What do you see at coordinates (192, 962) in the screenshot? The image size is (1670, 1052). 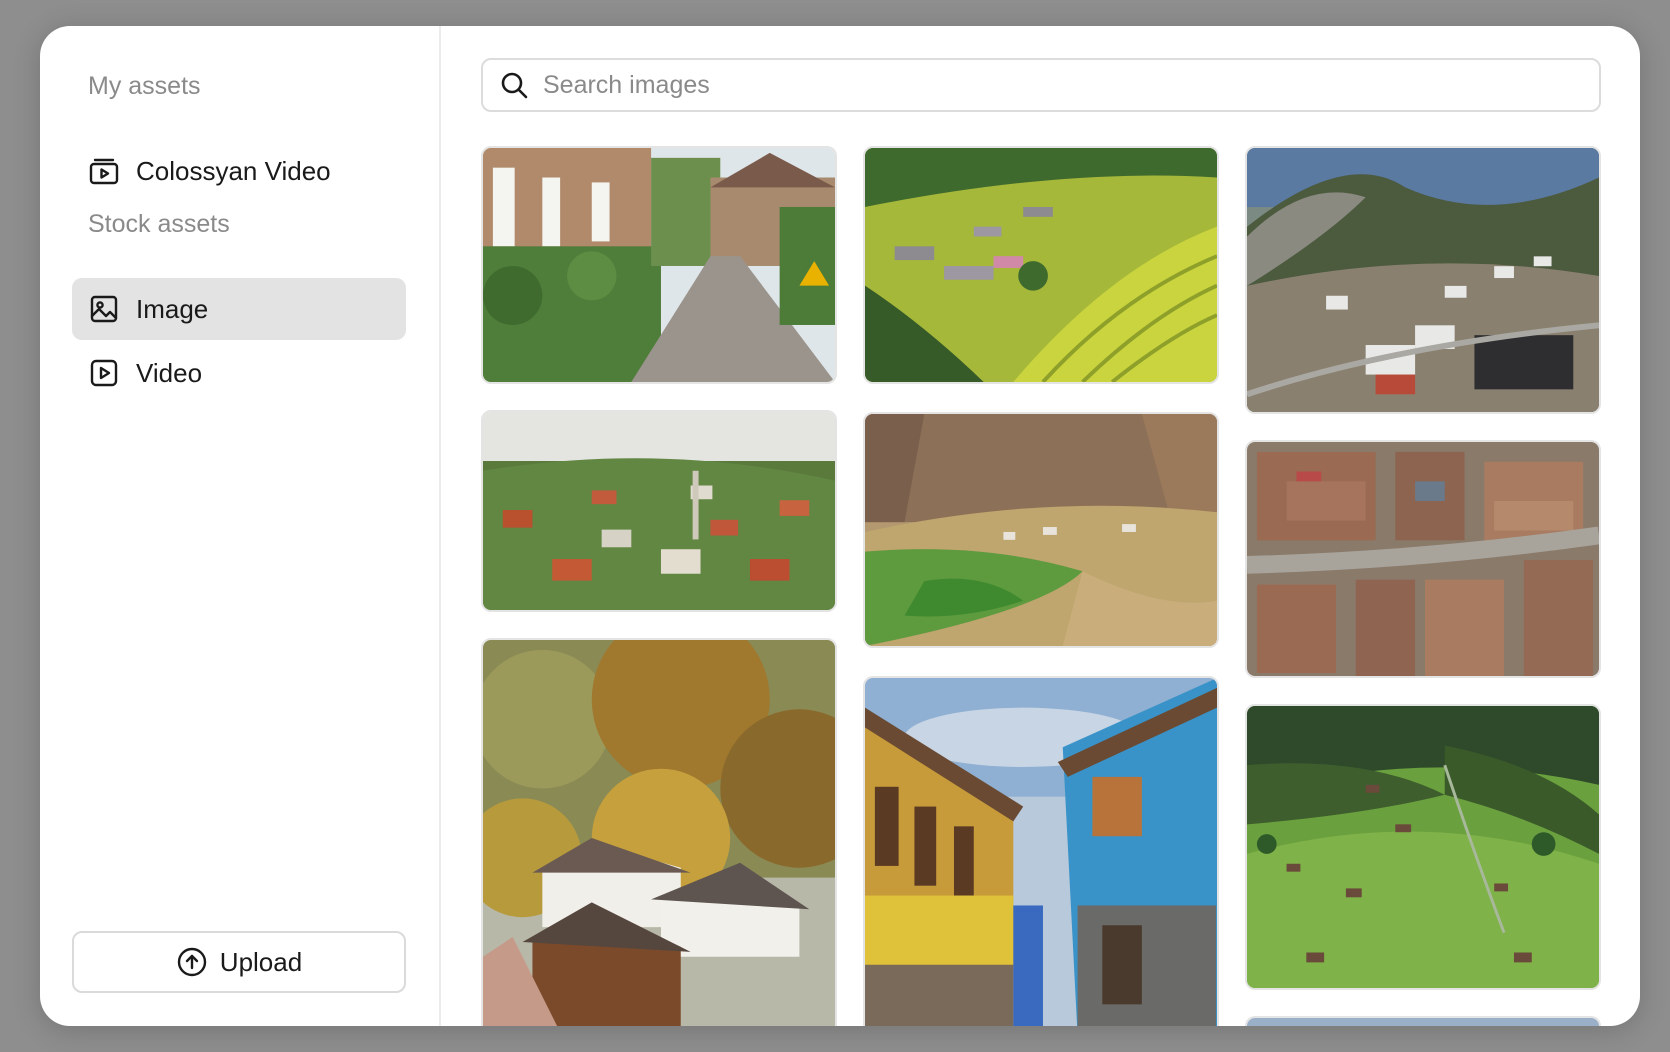 I see `upload-arrow-icon` at bounding box center [192, 962].